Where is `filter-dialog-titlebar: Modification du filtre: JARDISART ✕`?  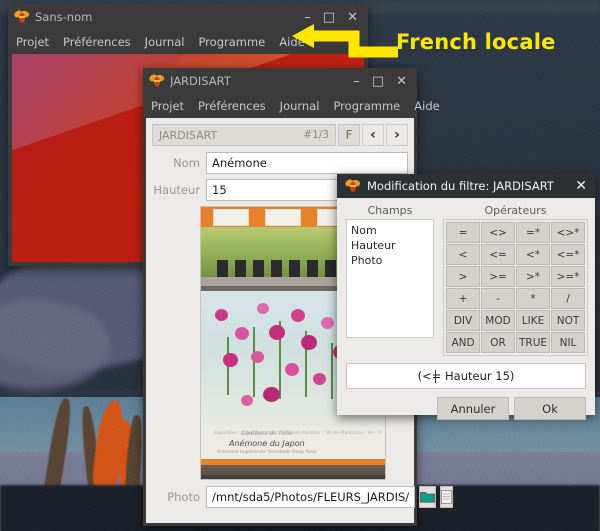
filter-dialog-titlebar: Modification du filtre: JARDISART ✕ is located at coordinates (466, 186).